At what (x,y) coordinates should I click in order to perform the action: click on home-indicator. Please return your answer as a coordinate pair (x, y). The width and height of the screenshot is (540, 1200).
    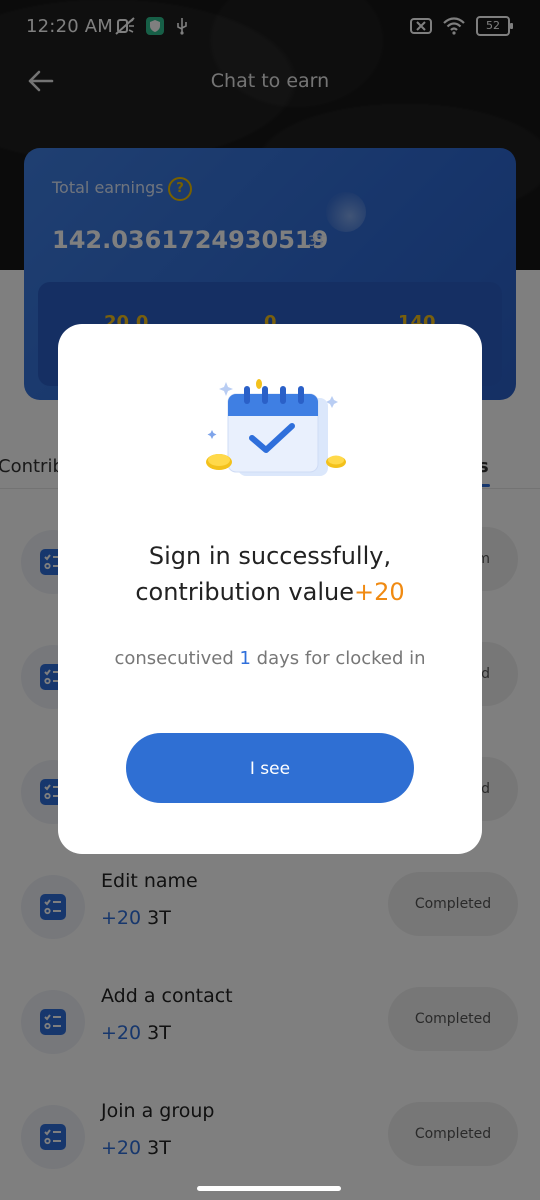
    Looking at the image, I should click on (269, 1188).